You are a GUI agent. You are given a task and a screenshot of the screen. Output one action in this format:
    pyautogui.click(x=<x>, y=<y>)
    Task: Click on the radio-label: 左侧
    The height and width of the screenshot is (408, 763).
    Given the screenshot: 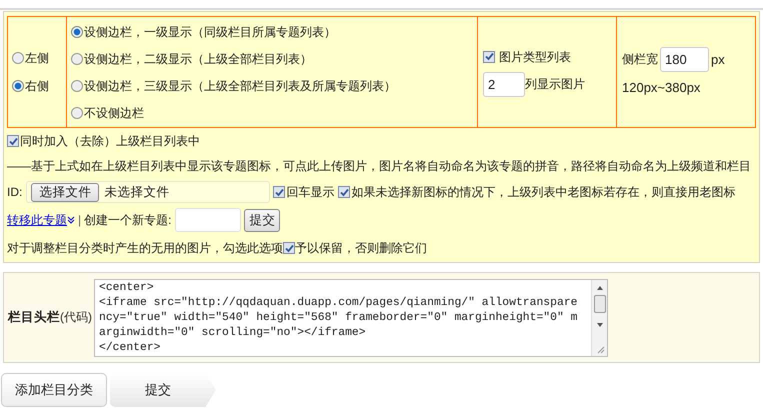 What is the action you would take?
    pyautogui.click(x=37, y=58)
    